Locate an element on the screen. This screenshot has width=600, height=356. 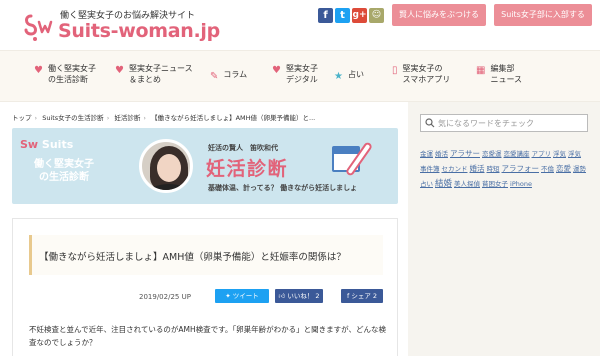
logo-mark-icon: Sw is located at coordinates (31, 144).